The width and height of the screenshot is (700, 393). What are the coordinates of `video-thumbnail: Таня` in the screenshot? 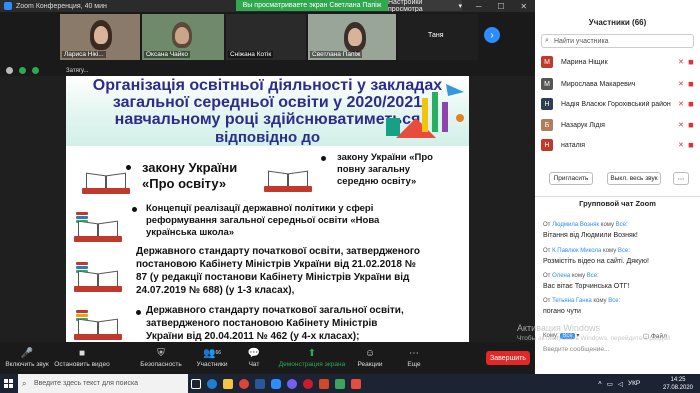 It's located at (438, 37).